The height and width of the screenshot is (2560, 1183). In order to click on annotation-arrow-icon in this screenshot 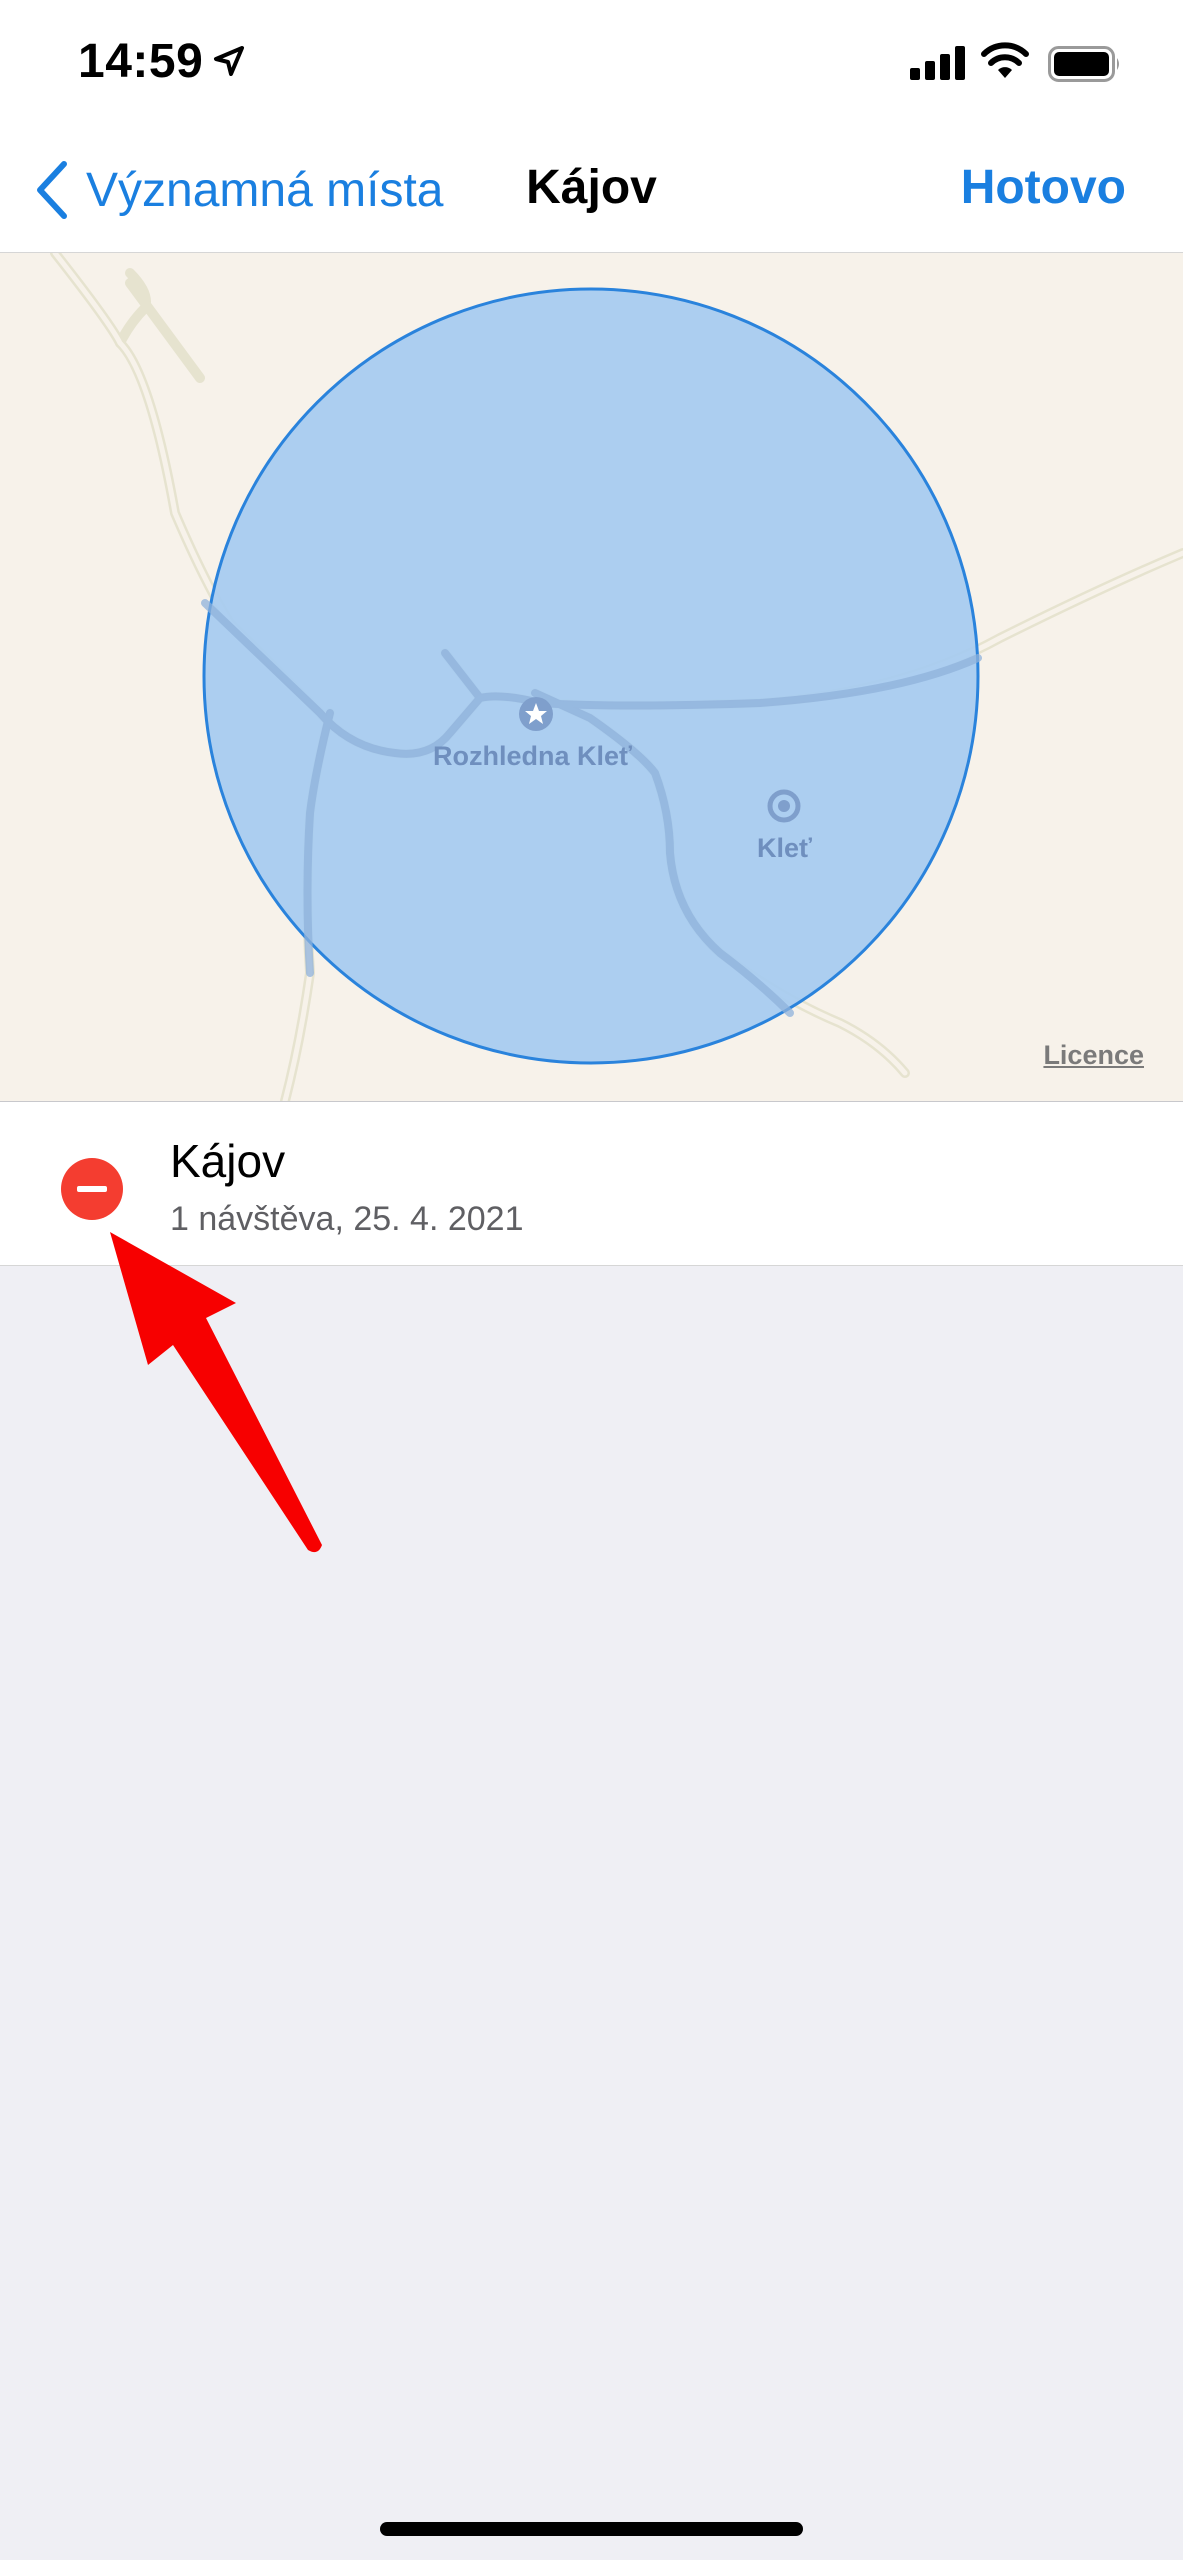, I will do `click(216, 1392)`.